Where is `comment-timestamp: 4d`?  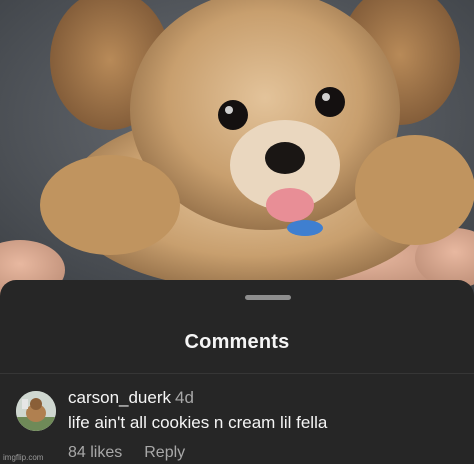 comment-timestamp: 4d is located at coordinates (184, 397).